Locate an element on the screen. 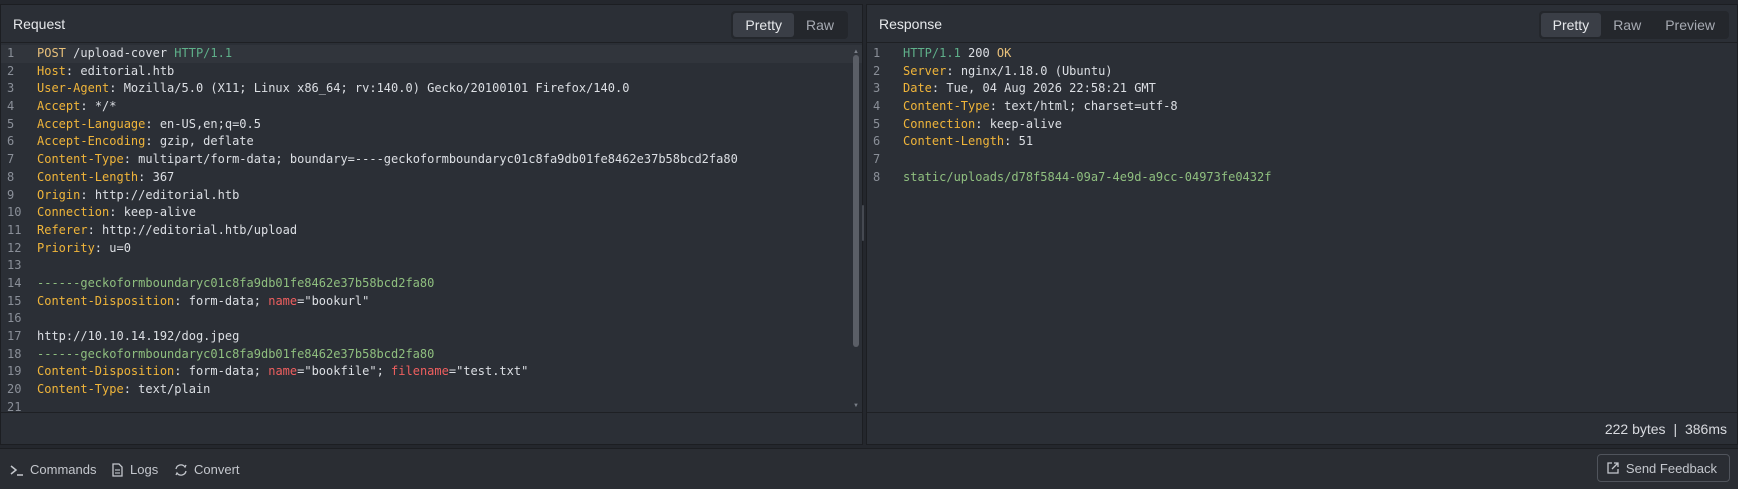  line-number: 4 is located at coordinates (877, 106).